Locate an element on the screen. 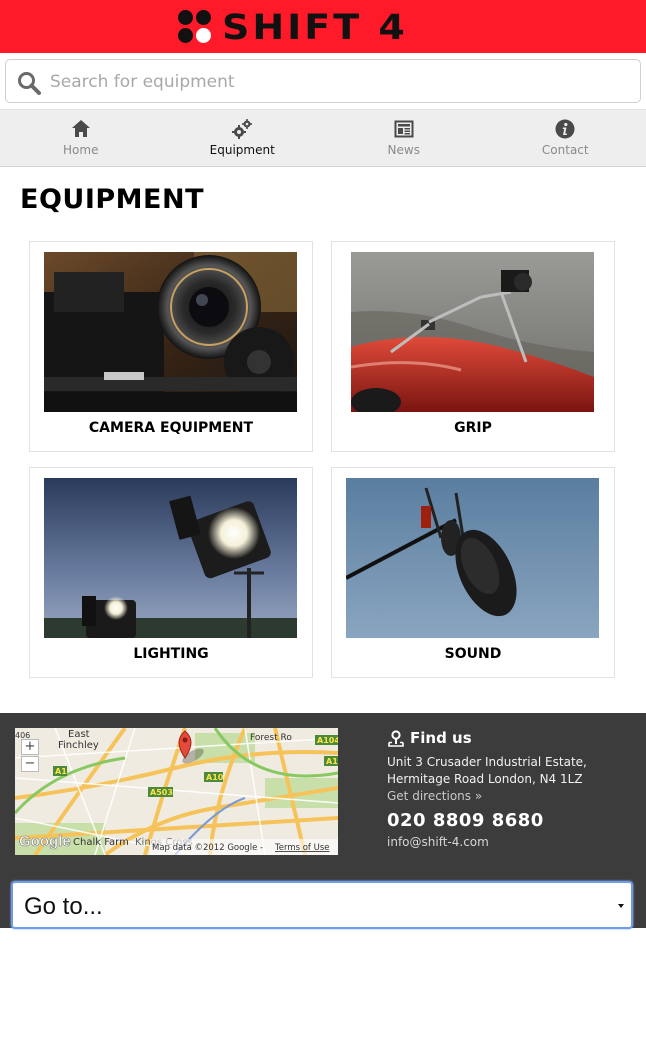 The image size is (646, 1059). category-card-lighting: LIGHTING is located at coordinates (171, 572).